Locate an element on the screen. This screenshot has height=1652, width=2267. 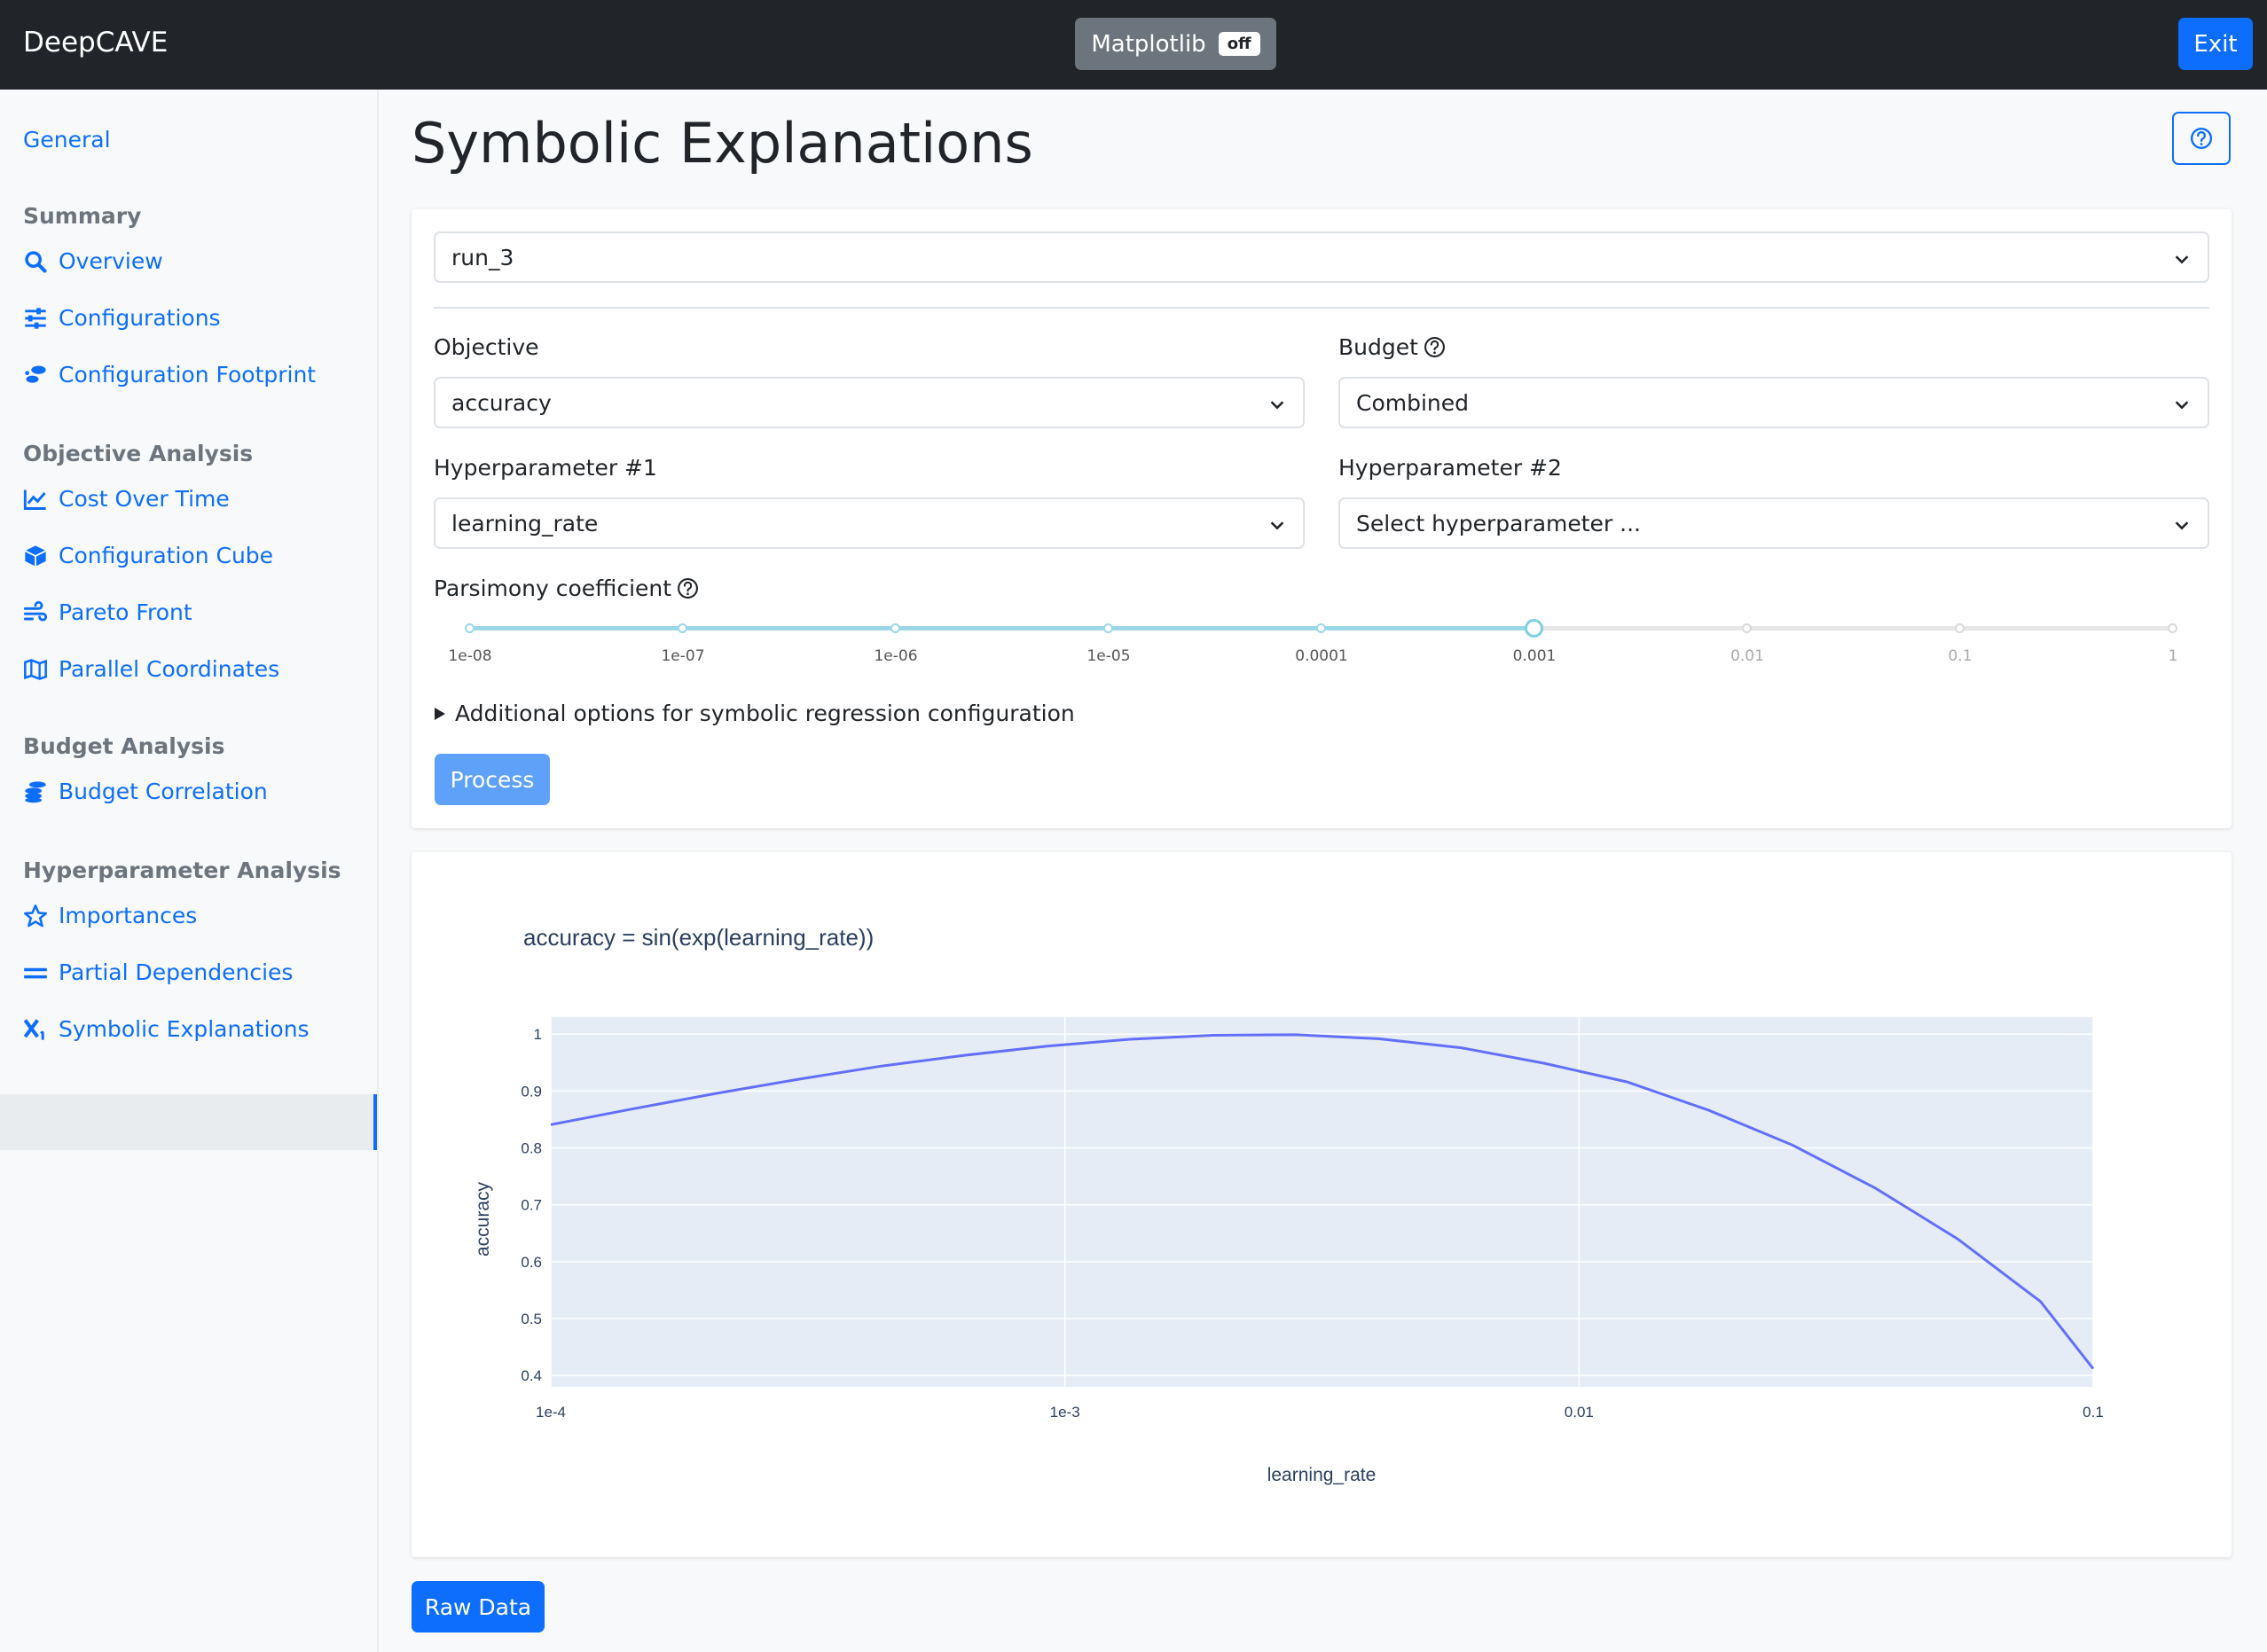
search-icon is located at coordinates (36, 261).